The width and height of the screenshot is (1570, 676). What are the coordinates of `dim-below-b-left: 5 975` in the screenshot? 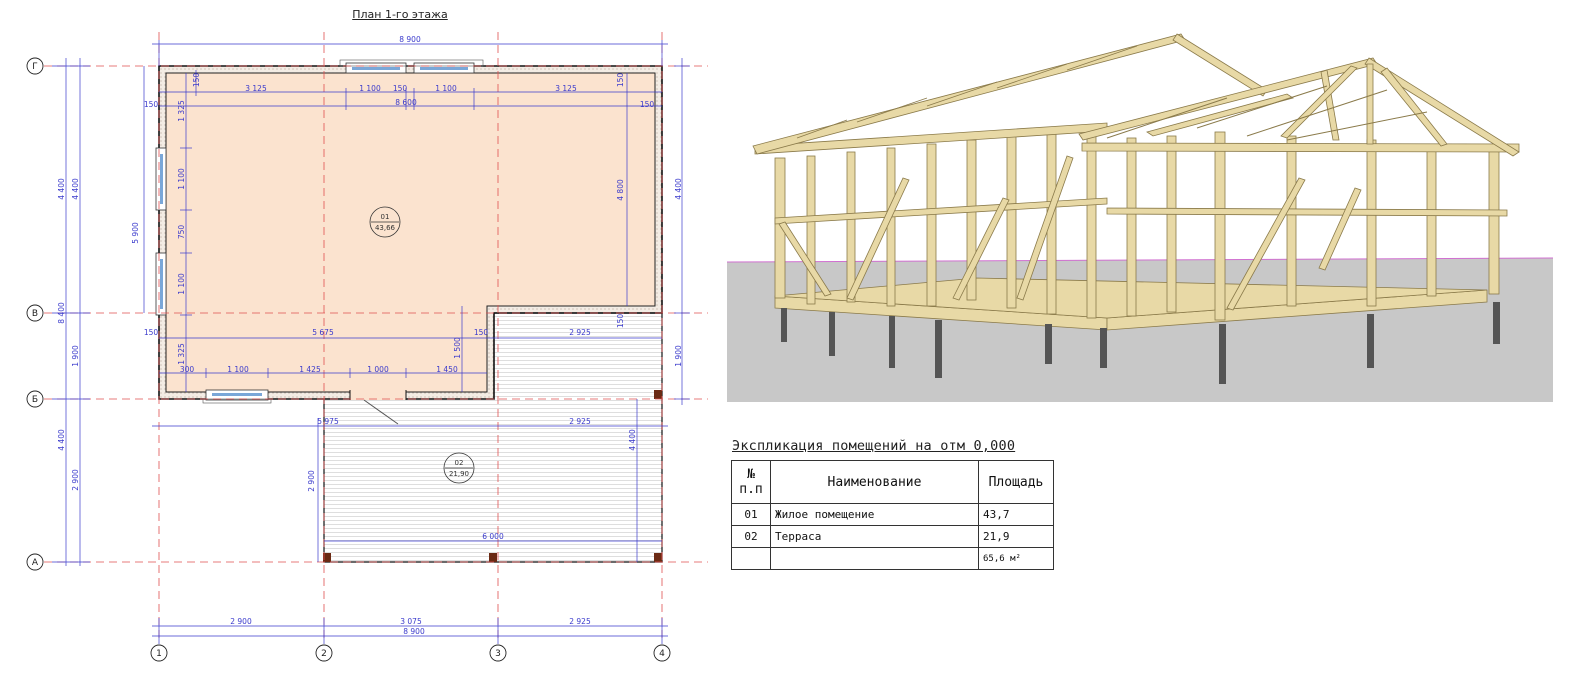 It's located at (328, 421).